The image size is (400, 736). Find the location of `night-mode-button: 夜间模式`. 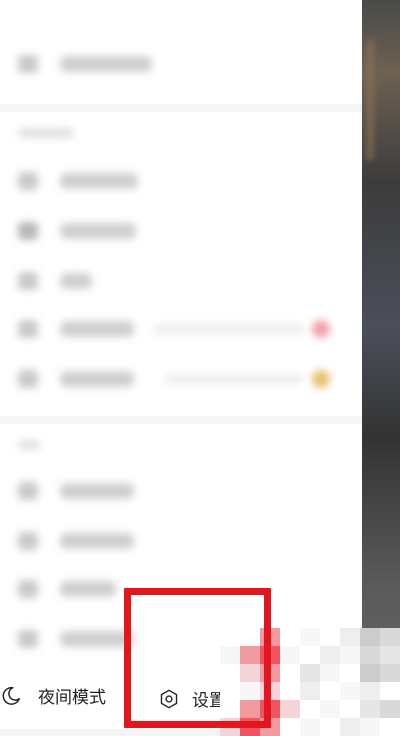

night-mode-button: 夜间模式 is located at coordinates (53, 695).